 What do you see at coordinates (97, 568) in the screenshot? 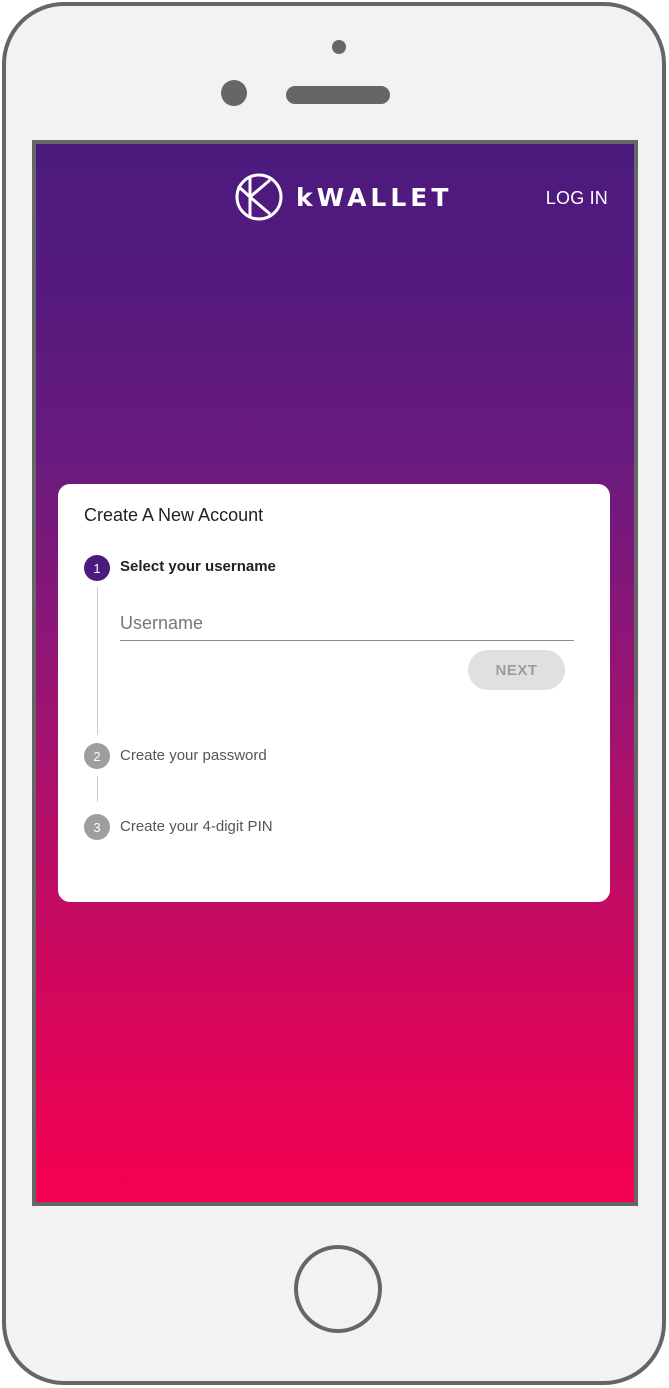
I see `step-1-badge: 1` at bounding box center [97, 568].